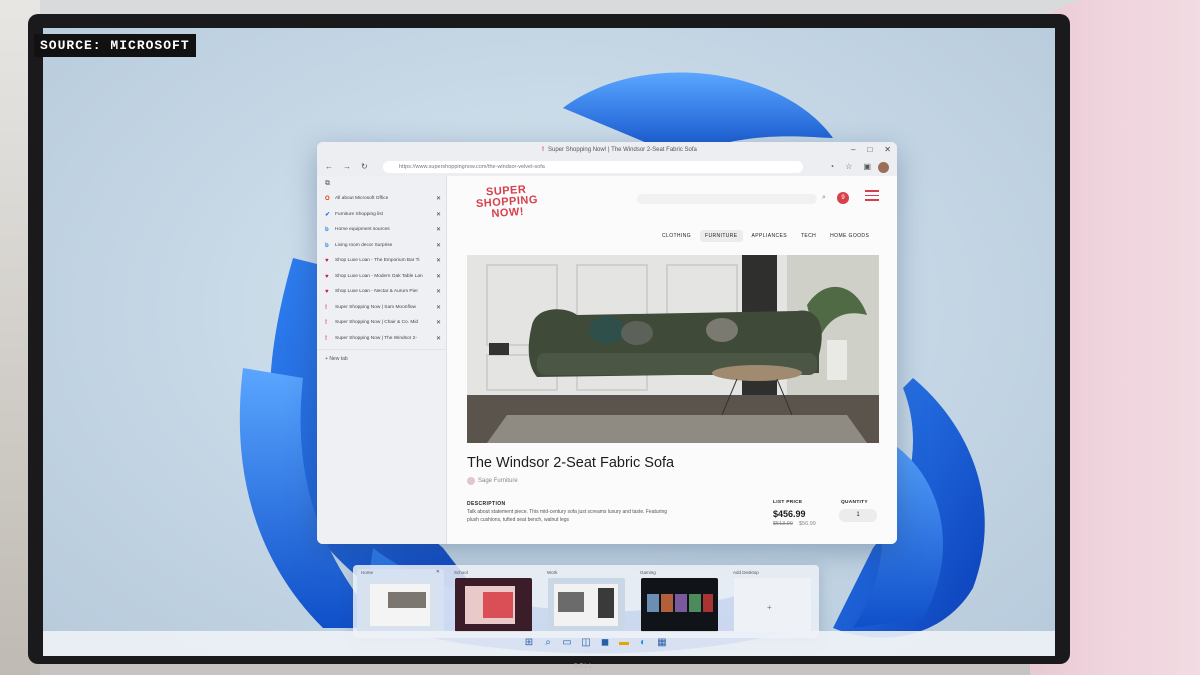  Describe the element at coordinates (769, 236) in the screenshot. I see `category-appliances: APPLIANCES` at that location.